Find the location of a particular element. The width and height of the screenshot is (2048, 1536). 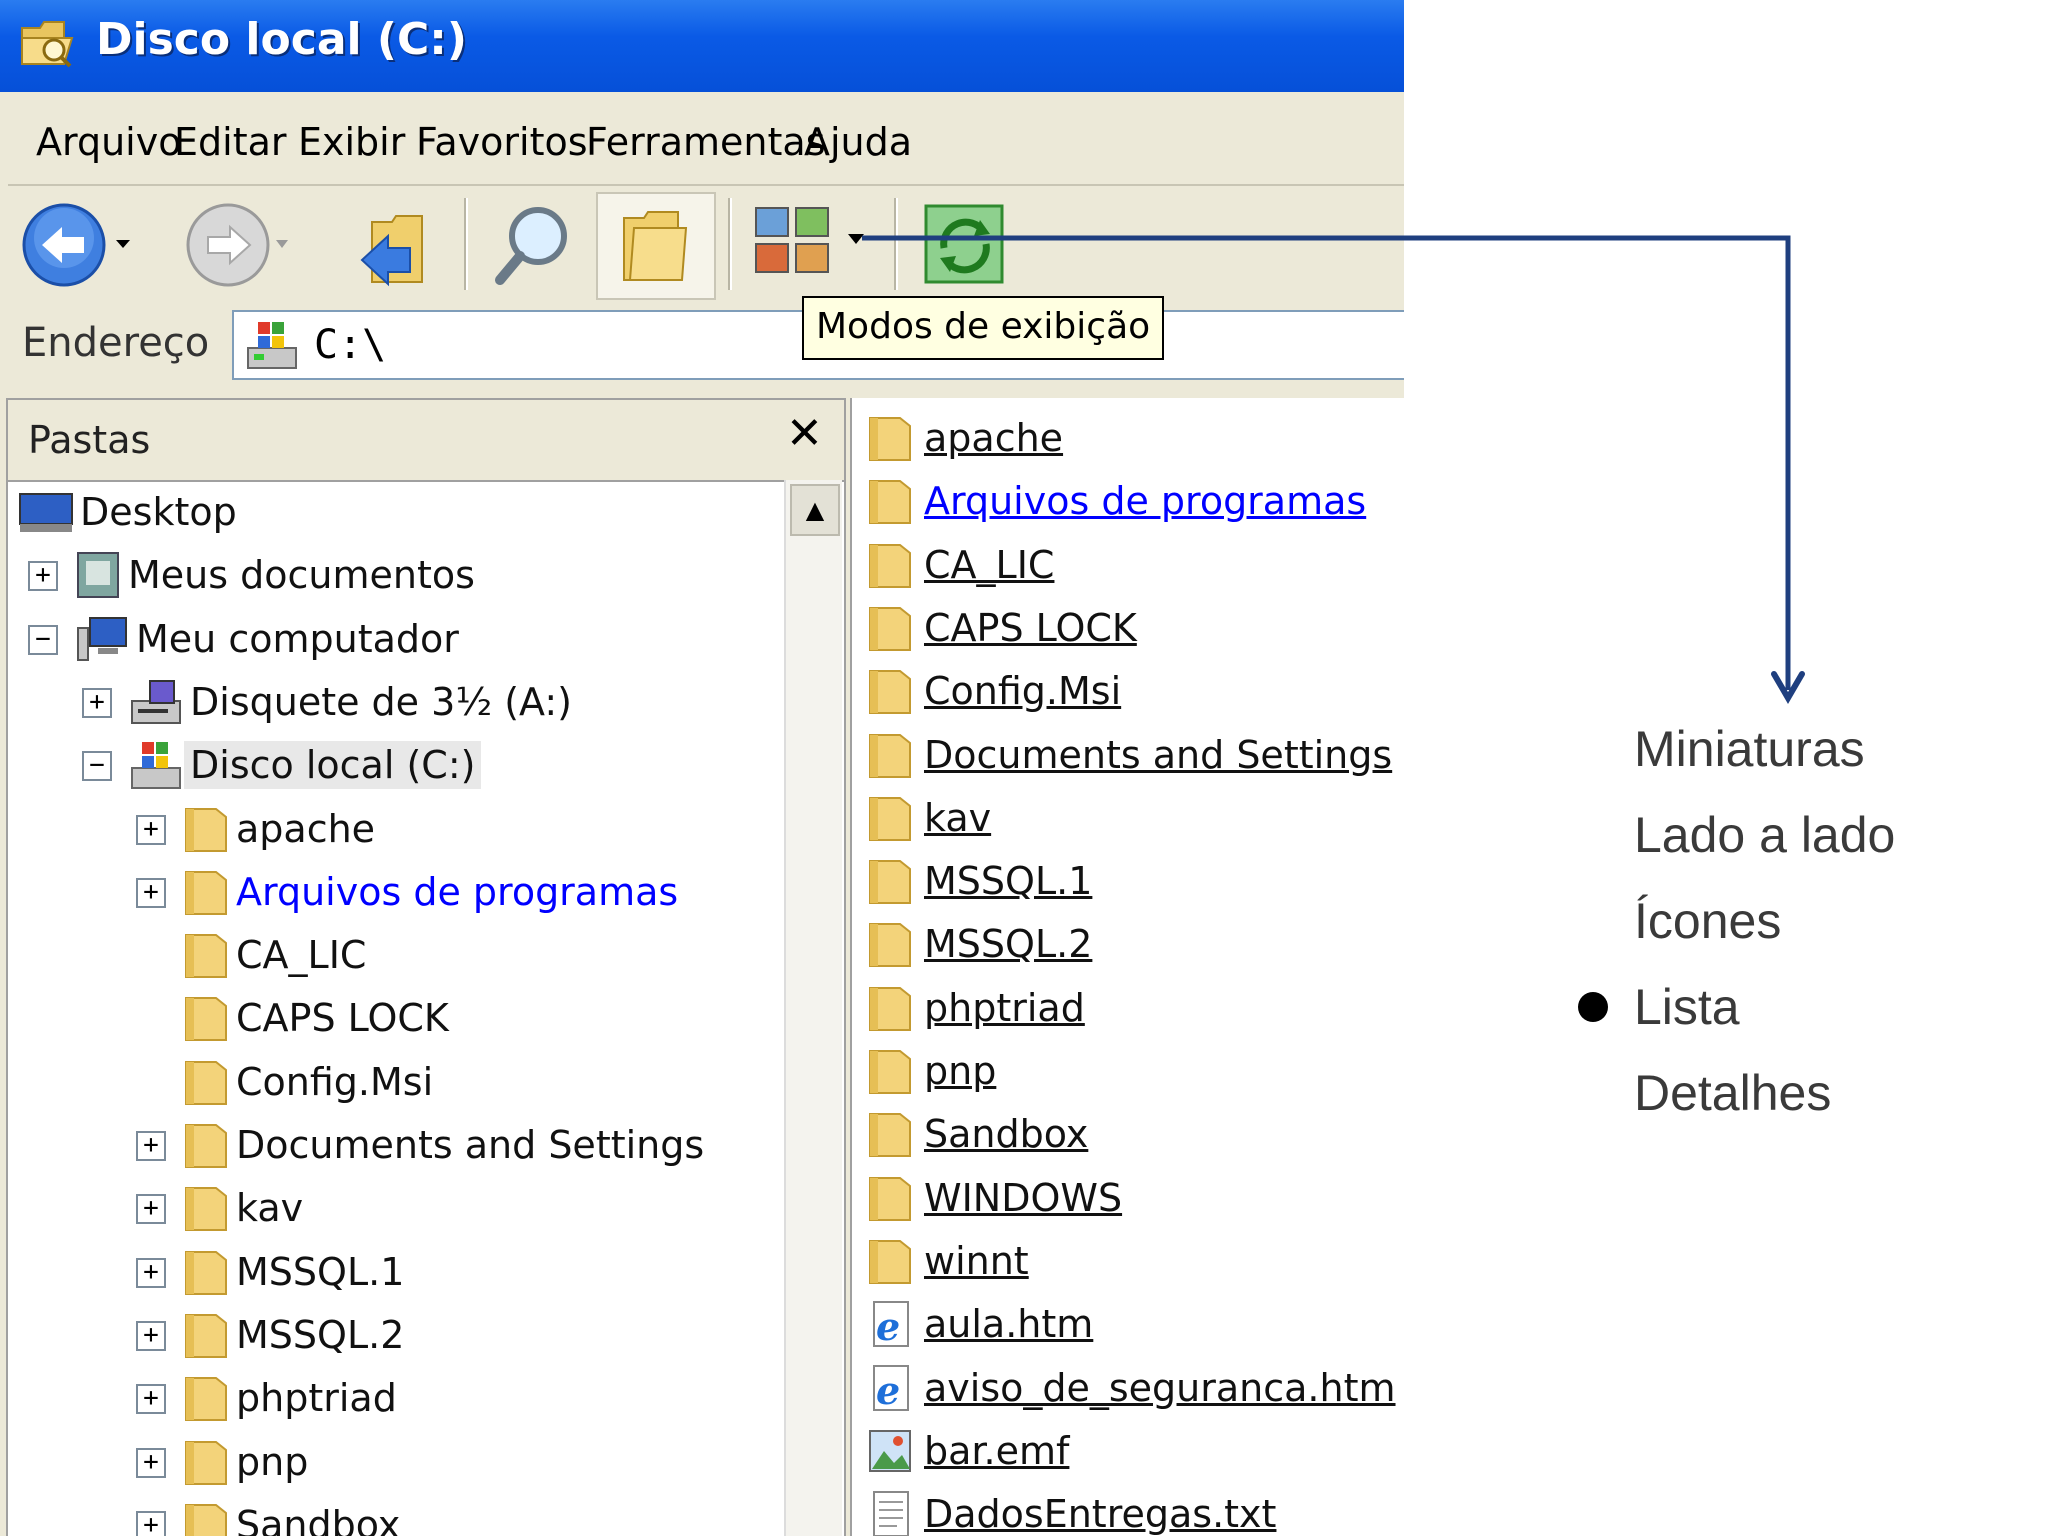

view-mode-miniaturas: Miniaturas is located at coordinates (1749, 749).